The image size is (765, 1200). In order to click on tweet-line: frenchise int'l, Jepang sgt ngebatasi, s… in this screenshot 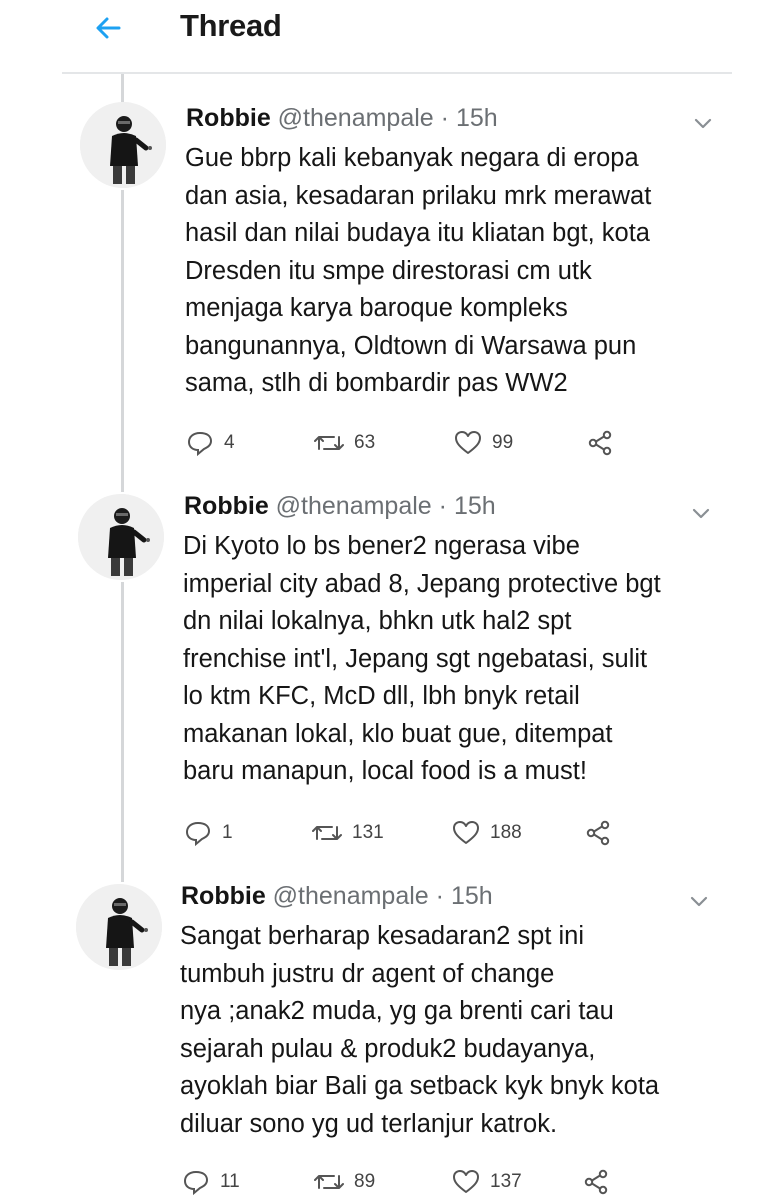, I will do `click(415, 658)`.